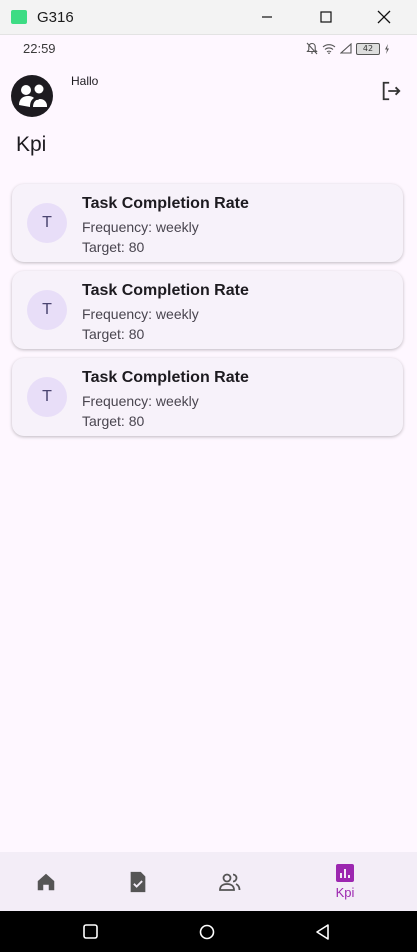  I want to click on maximize-button, so click(326, 17).